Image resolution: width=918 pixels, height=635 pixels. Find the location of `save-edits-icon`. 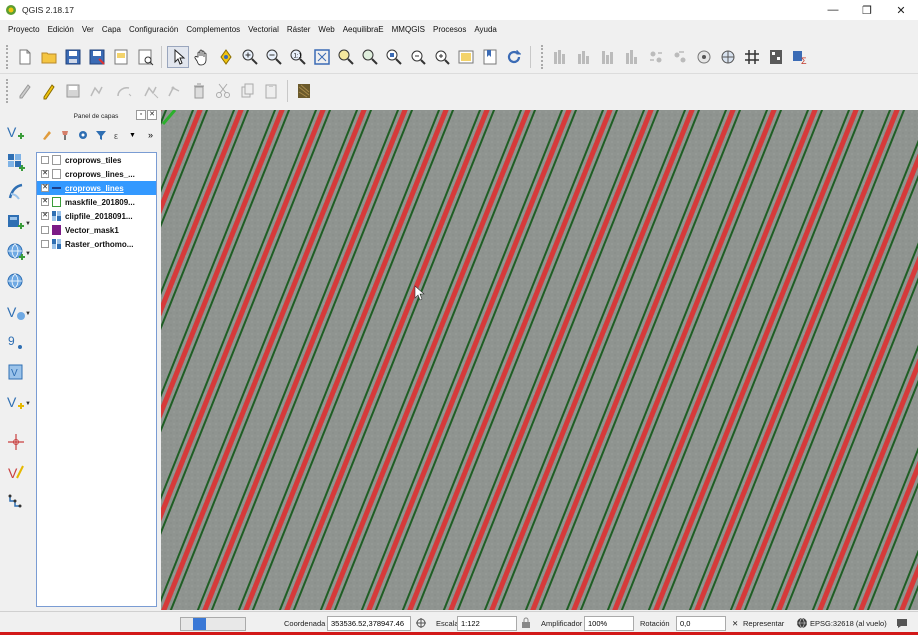

save-edits-icon is located at coordinates (73, 91).